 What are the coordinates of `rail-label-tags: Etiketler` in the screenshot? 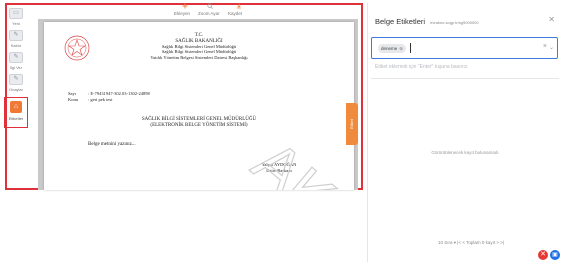 It's located at (16, 118).